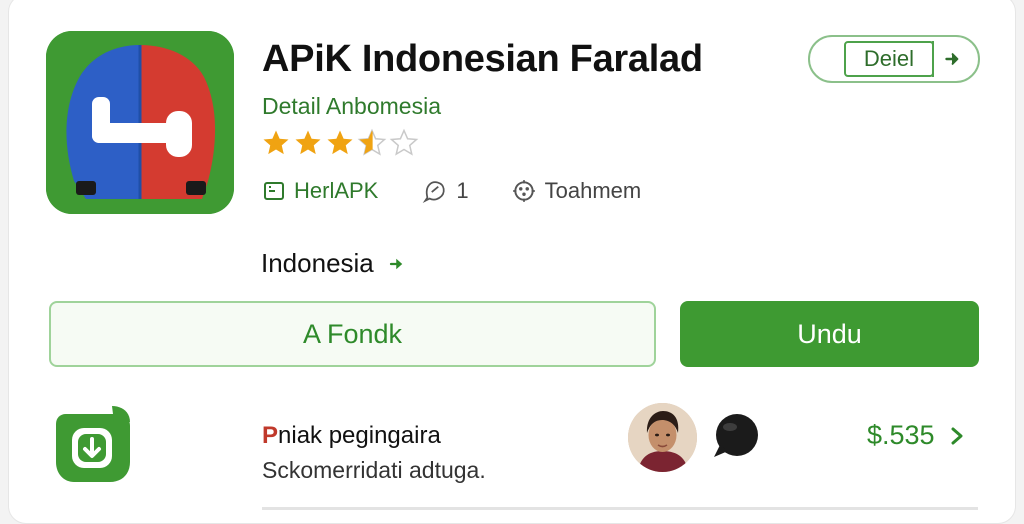 This screenshot has height=524, width=1024. Describe the element at coordinates (372, 142) in the screenshot. I see `star-half-icon` at that location.